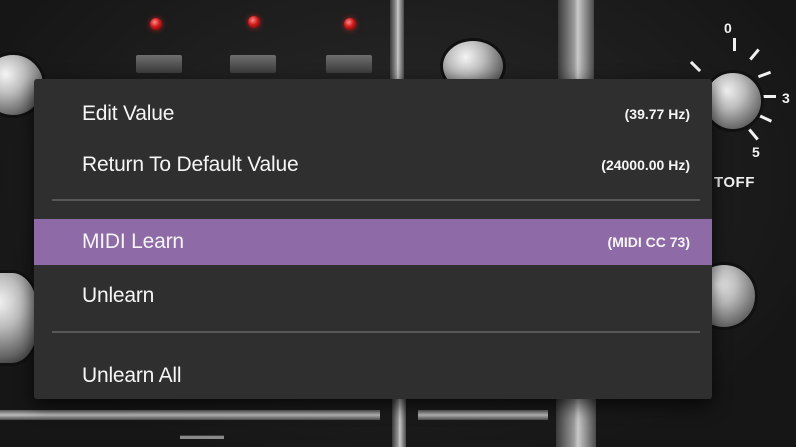 The image size is (796, 447). I want to click on menu-item-value: (24000.00 Hz), so click(645, 165).